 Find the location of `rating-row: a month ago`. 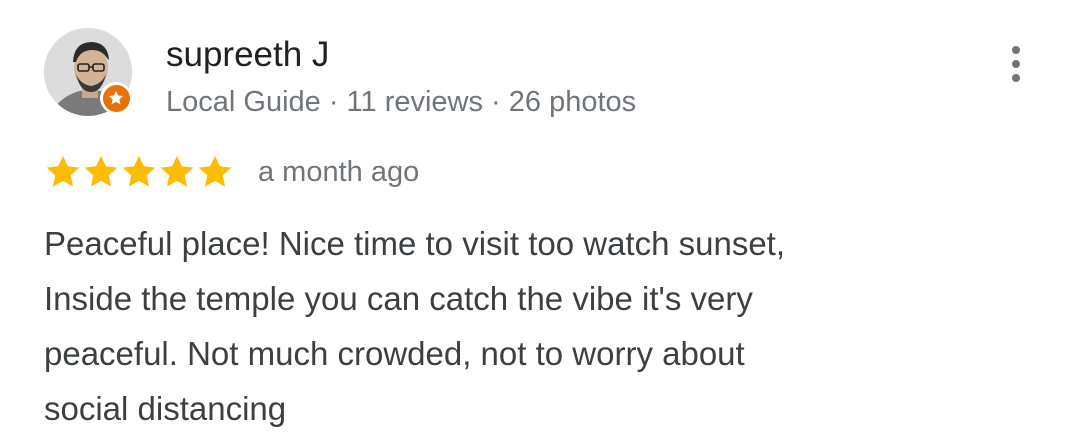

rating-row: a month ago is located at coordinates (231, 172).